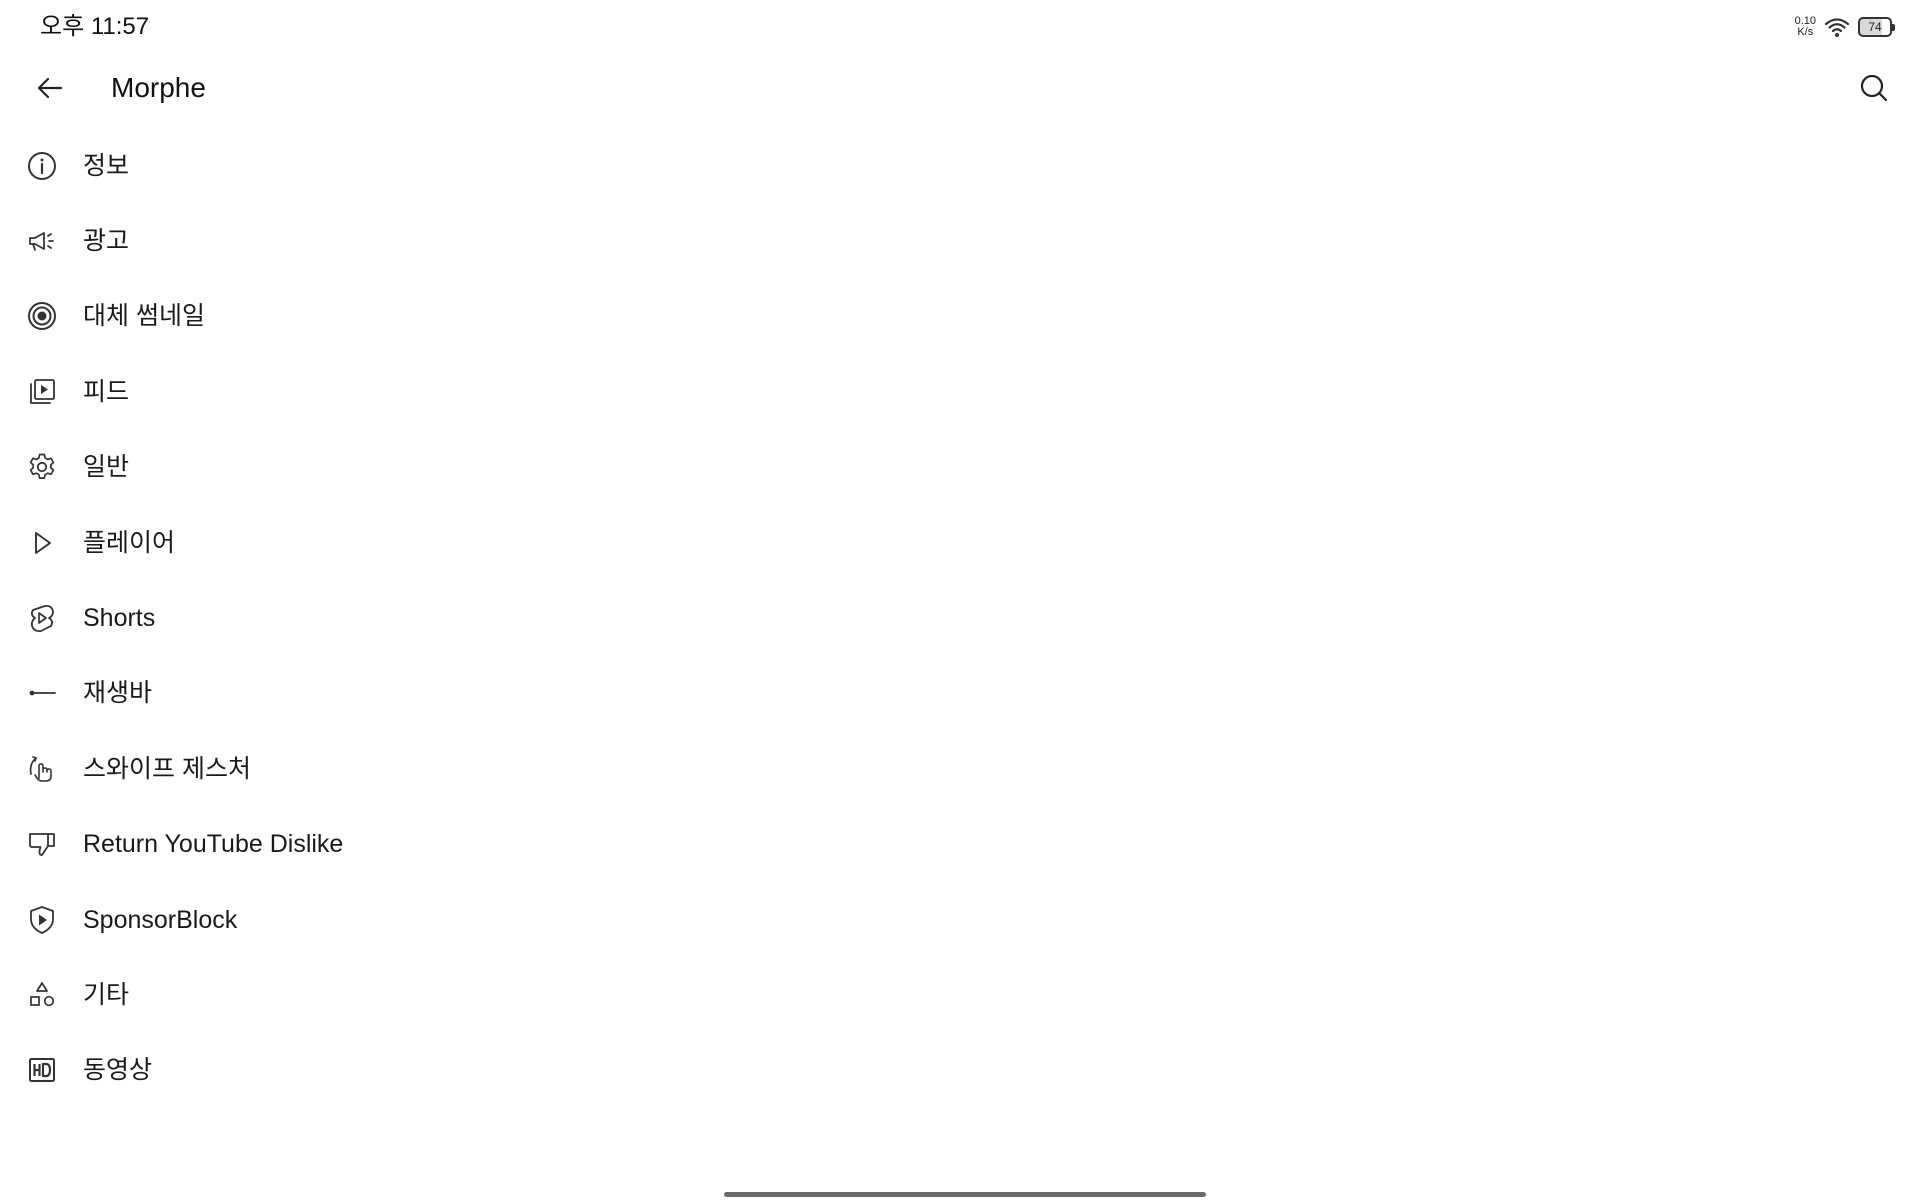 The height and width of the screenshot is (1200, 1920). Describe the element at coordinates (960, 768) in the screenshot. I see `menu-item-swipe-gestures: 스와이프 제스처` at that location.